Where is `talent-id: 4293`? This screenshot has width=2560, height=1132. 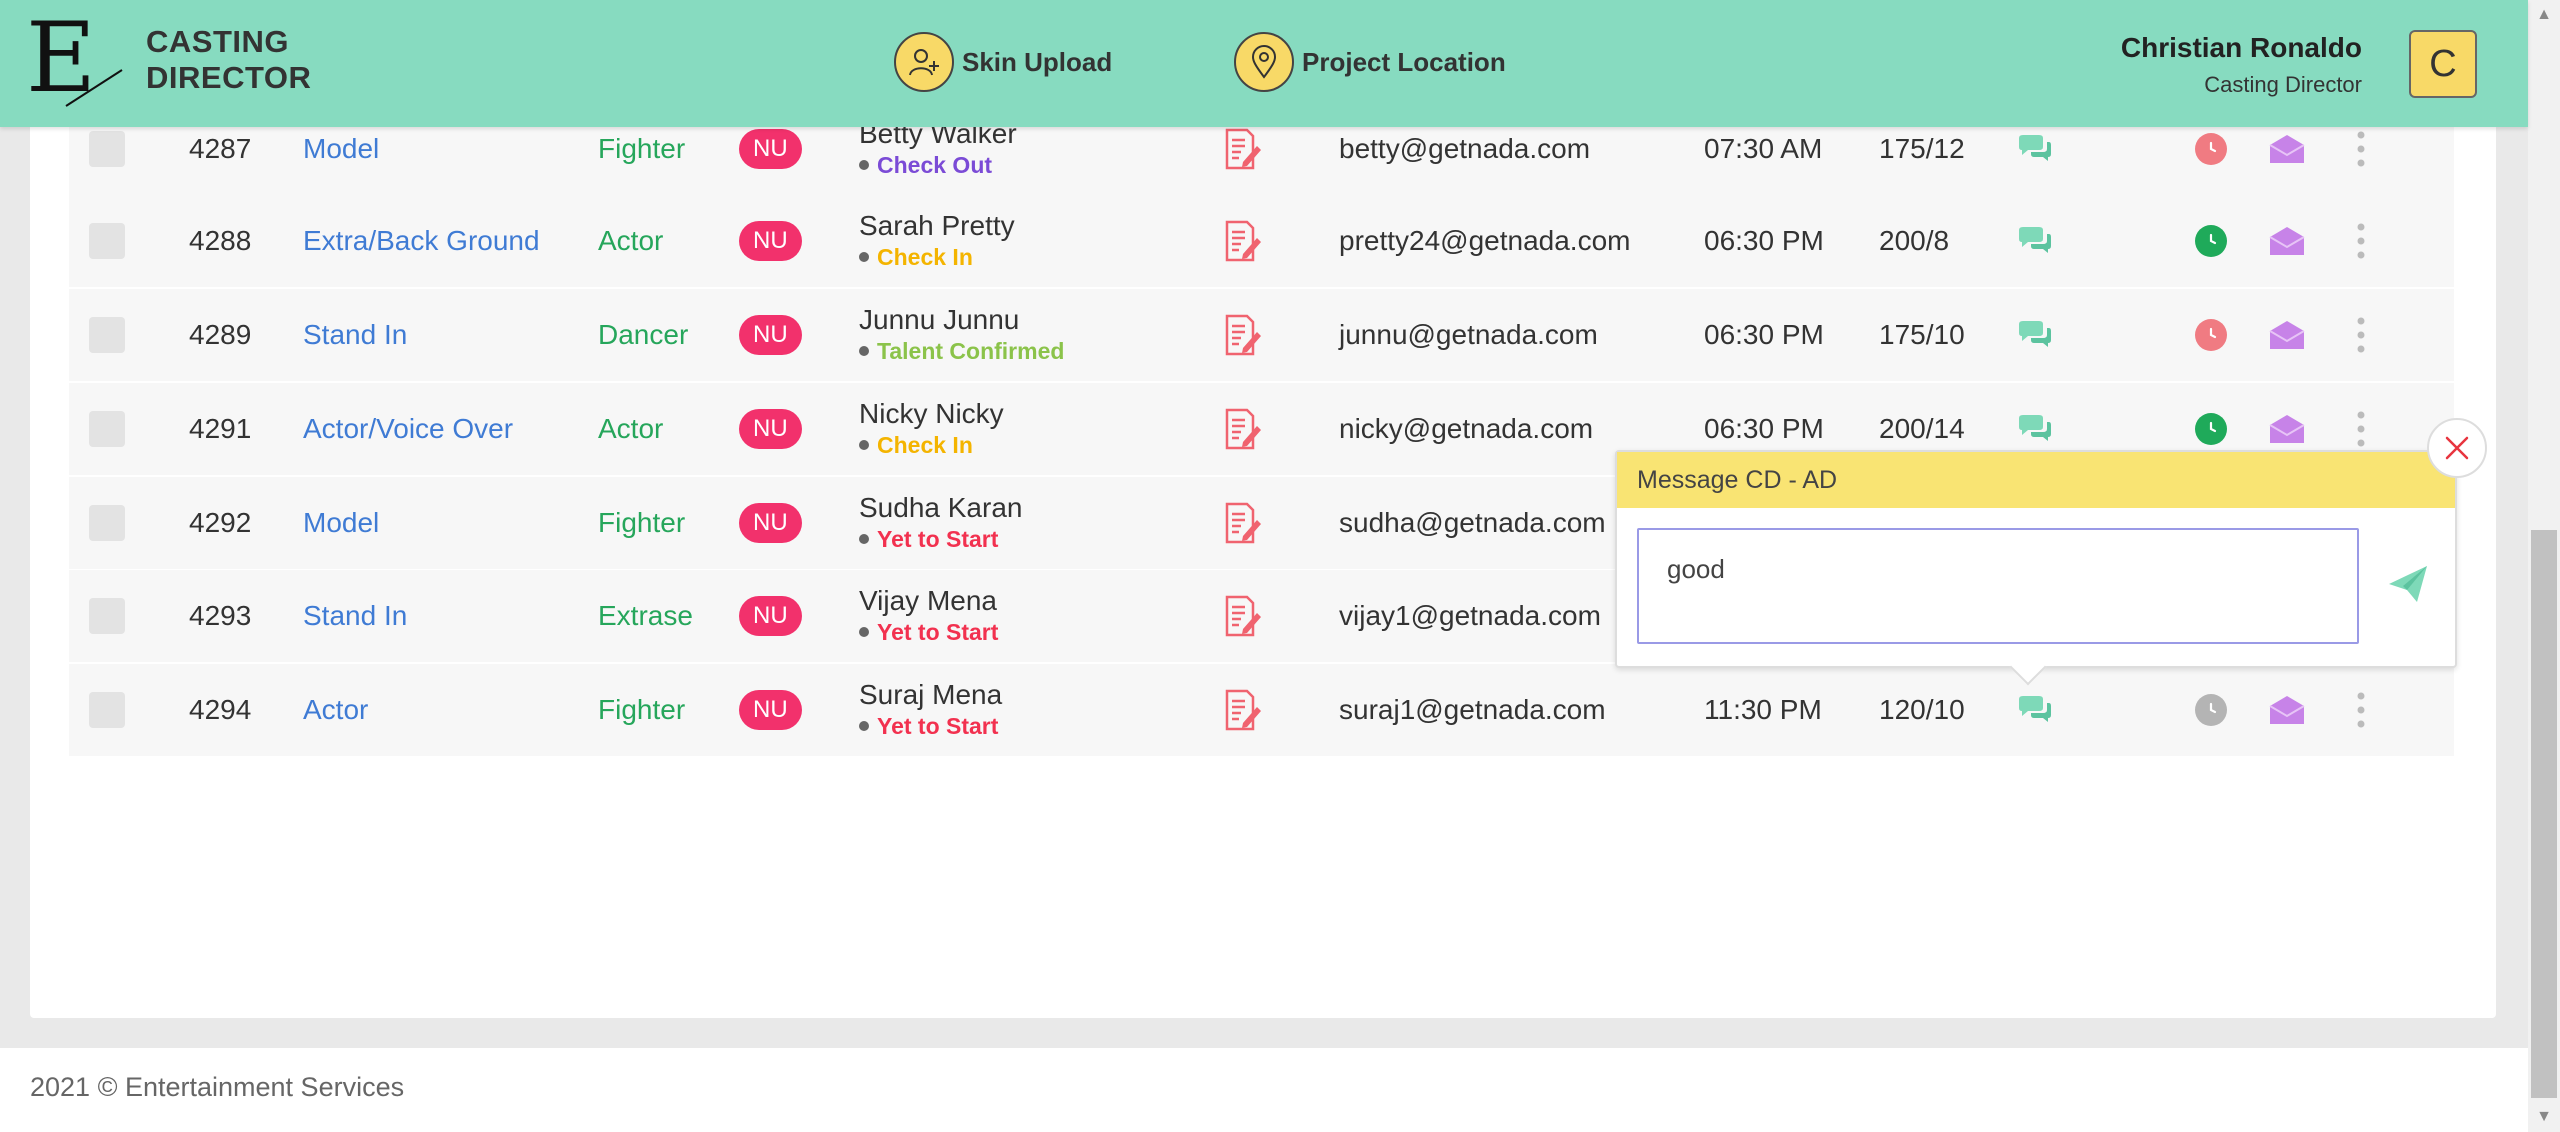
talent-id: 4293 is located at coordinates (220, 615).